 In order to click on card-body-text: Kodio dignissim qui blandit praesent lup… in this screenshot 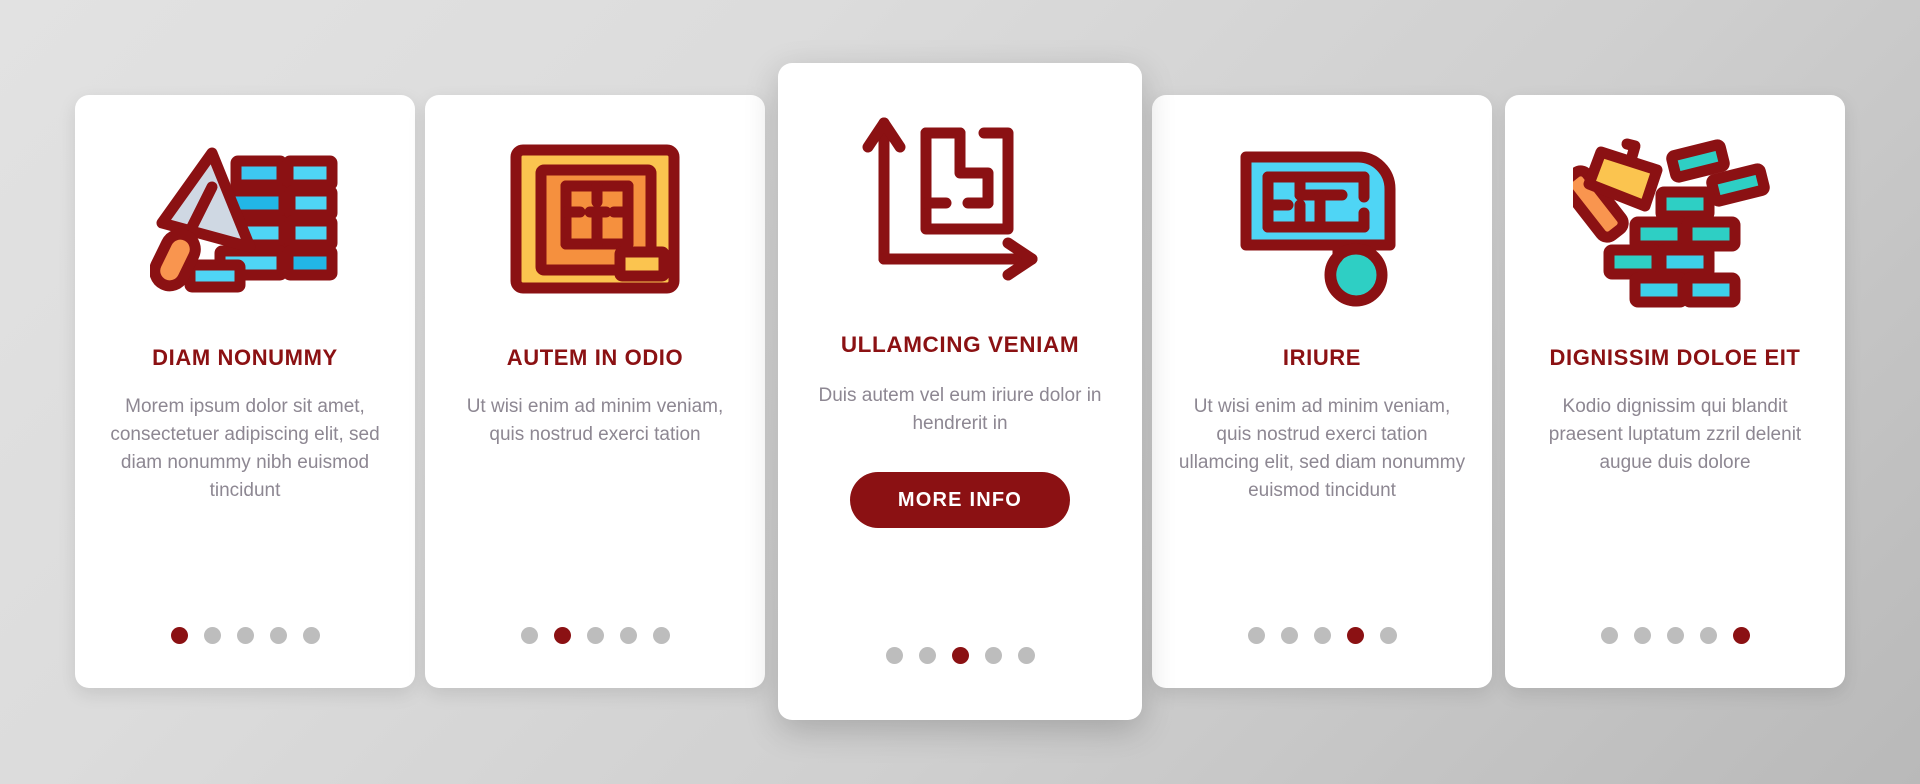, I will do `click(1675, 435)`.